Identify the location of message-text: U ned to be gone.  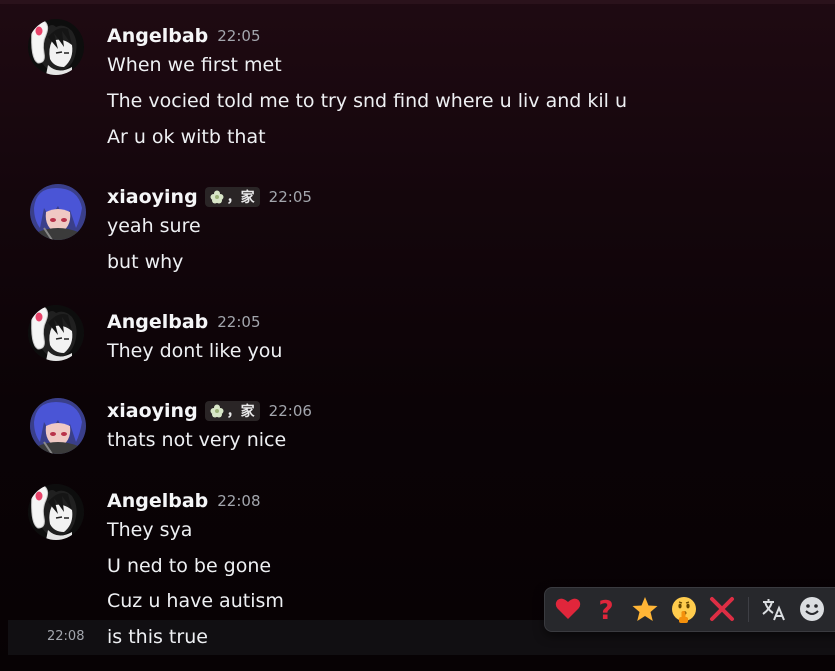
(189, 566).